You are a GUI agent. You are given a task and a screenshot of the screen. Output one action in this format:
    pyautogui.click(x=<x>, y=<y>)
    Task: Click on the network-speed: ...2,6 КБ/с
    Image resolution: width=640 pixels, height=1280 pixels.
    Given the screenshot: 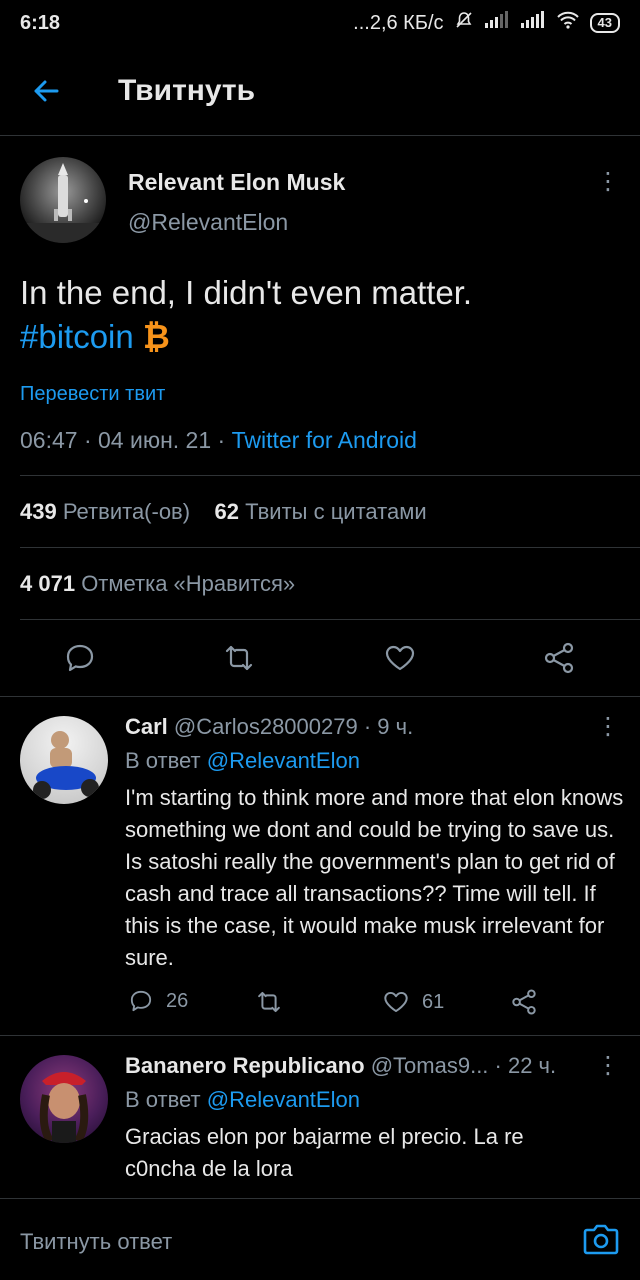 What is the action you would take?
    pyautogui.click(x=398, y=22)
    